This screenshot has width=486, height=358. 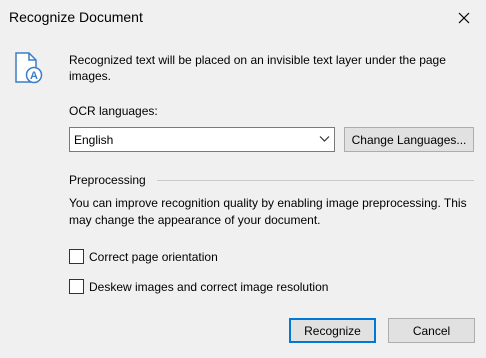 I want to click on recognize-button: Recognize, so click(x=332, y=330).